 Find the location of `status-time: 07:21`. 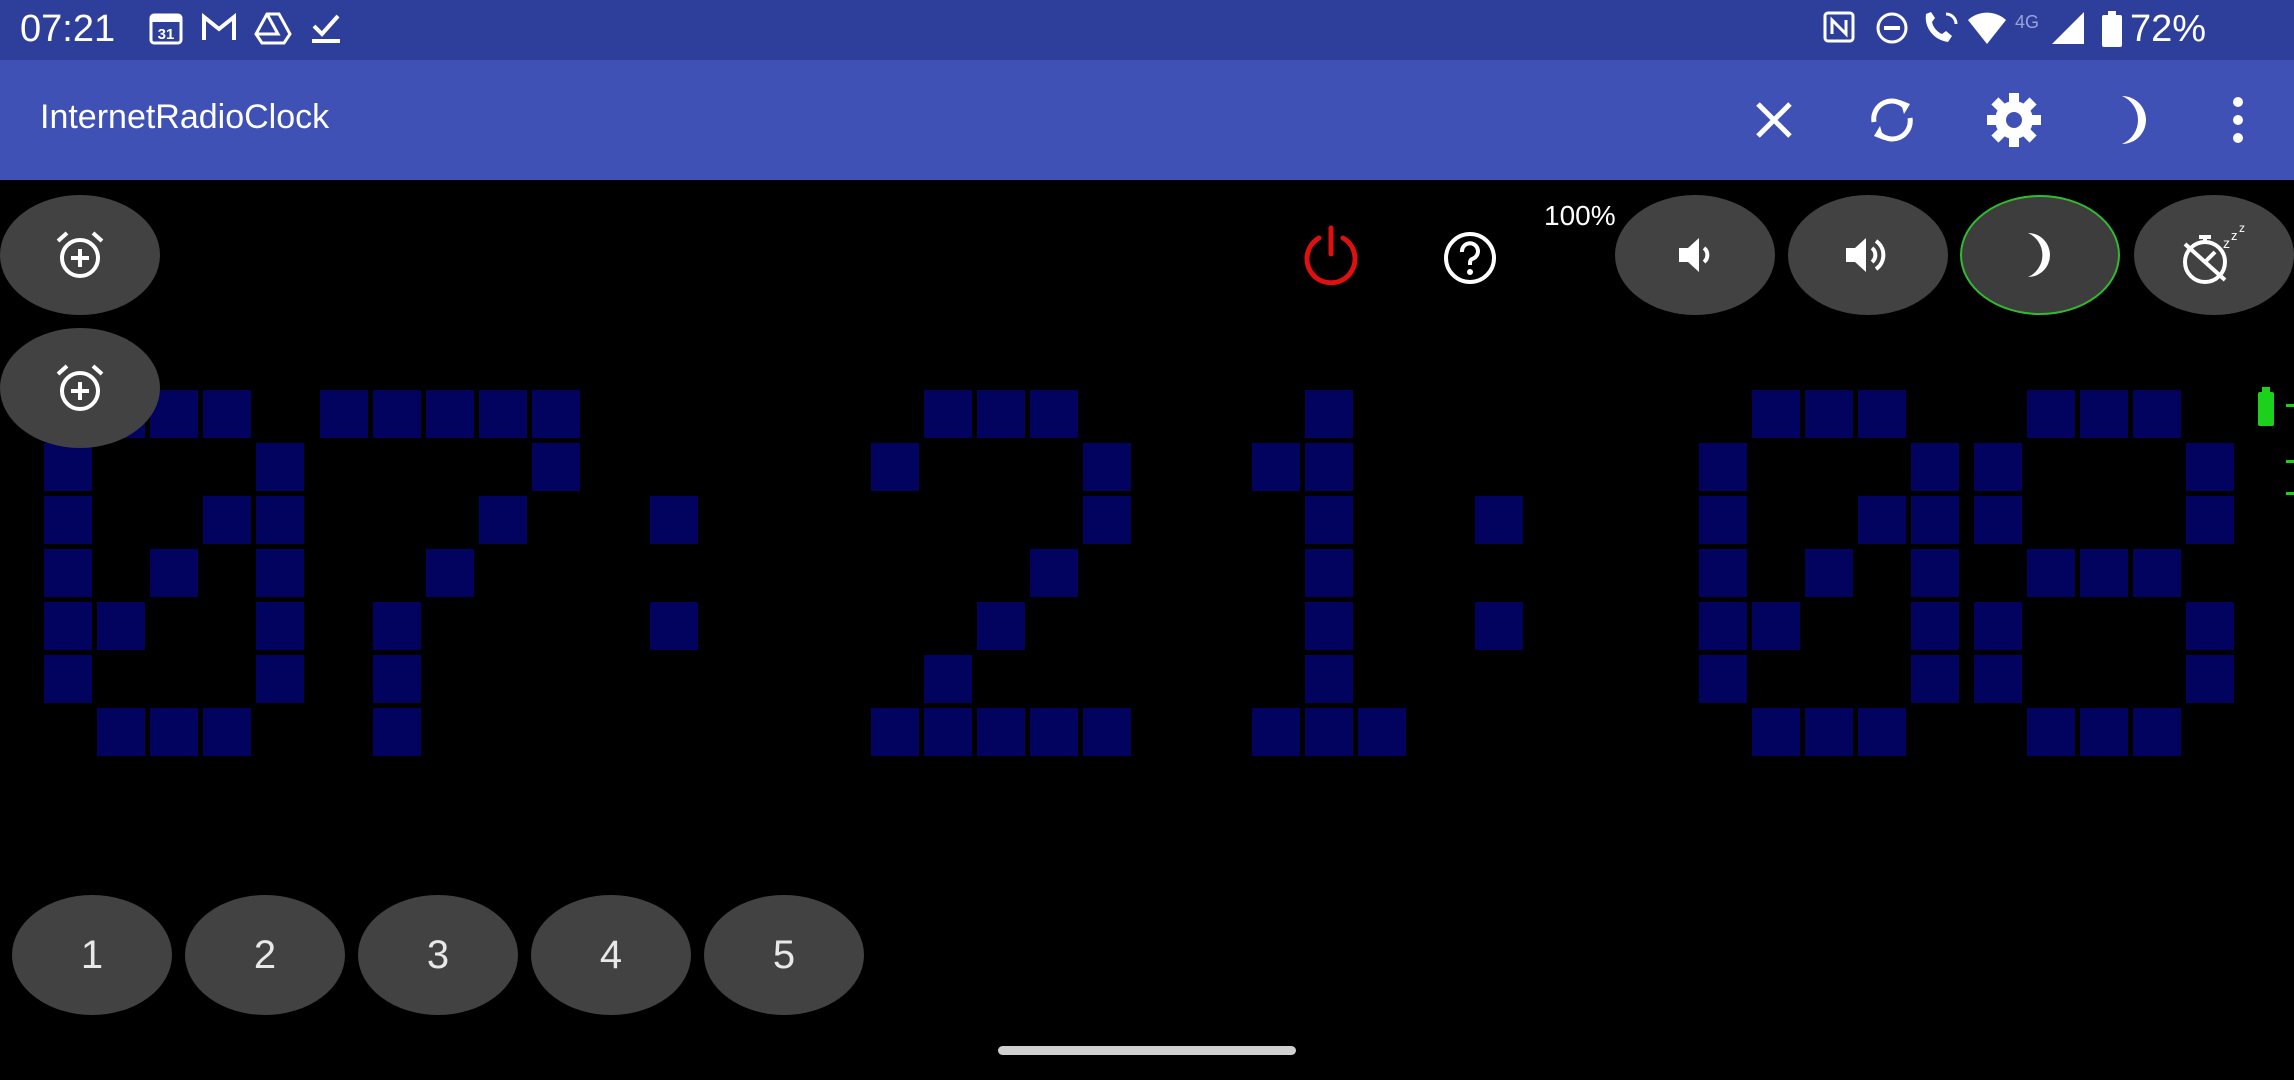

status-time: 07:21 is located at coordinates (68, 29).